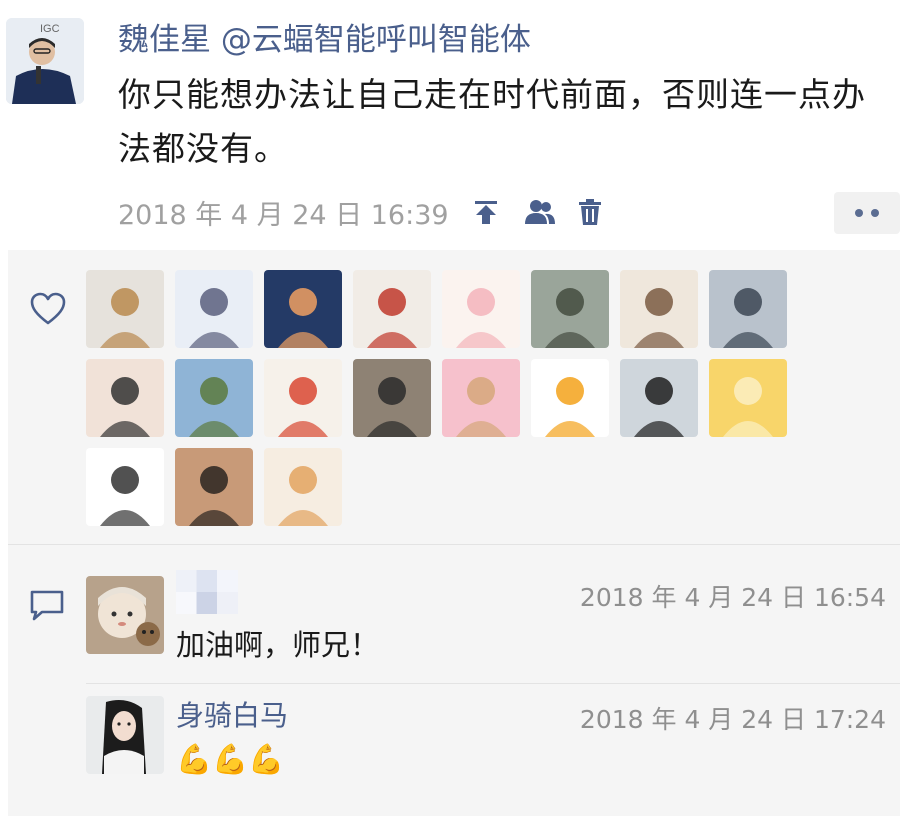  I want to click on liker-avatar-man-coast, so click(659, 398).